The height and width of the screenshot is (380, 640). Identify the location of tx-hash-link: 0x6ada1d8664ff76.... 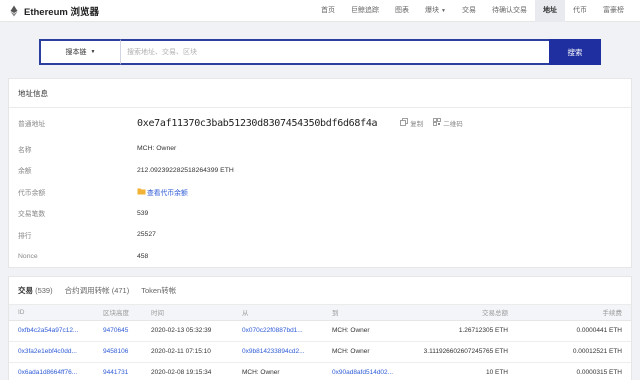
(55, 371).